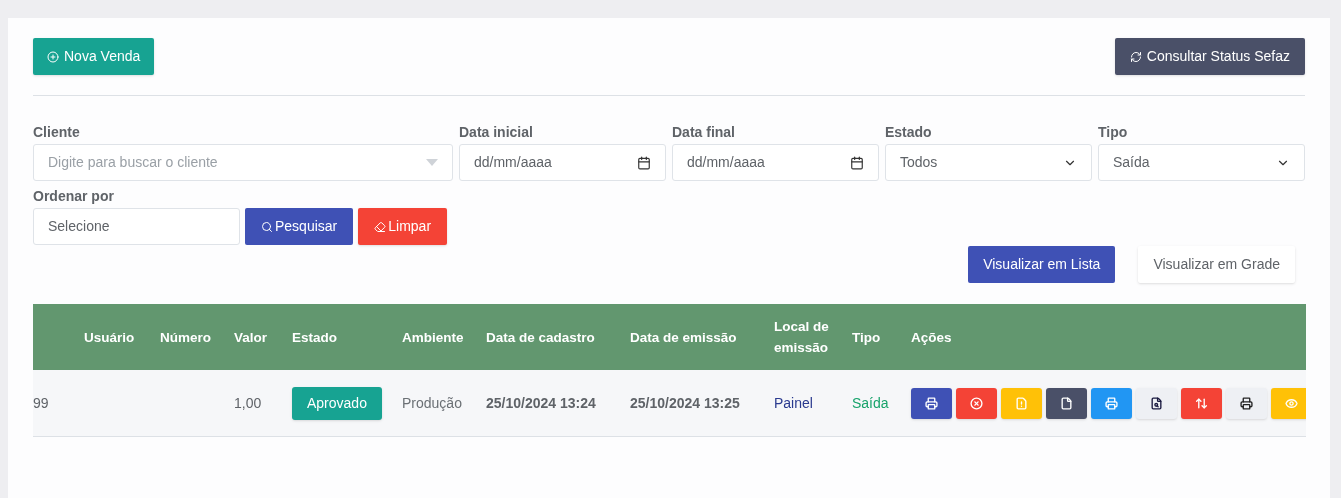 The height and width of the screenshot is (498, 1341). What do you see at coordinates (867, 337) in the screenshot?
I see `column-header: Tipo` at bounding box center [867, 337].